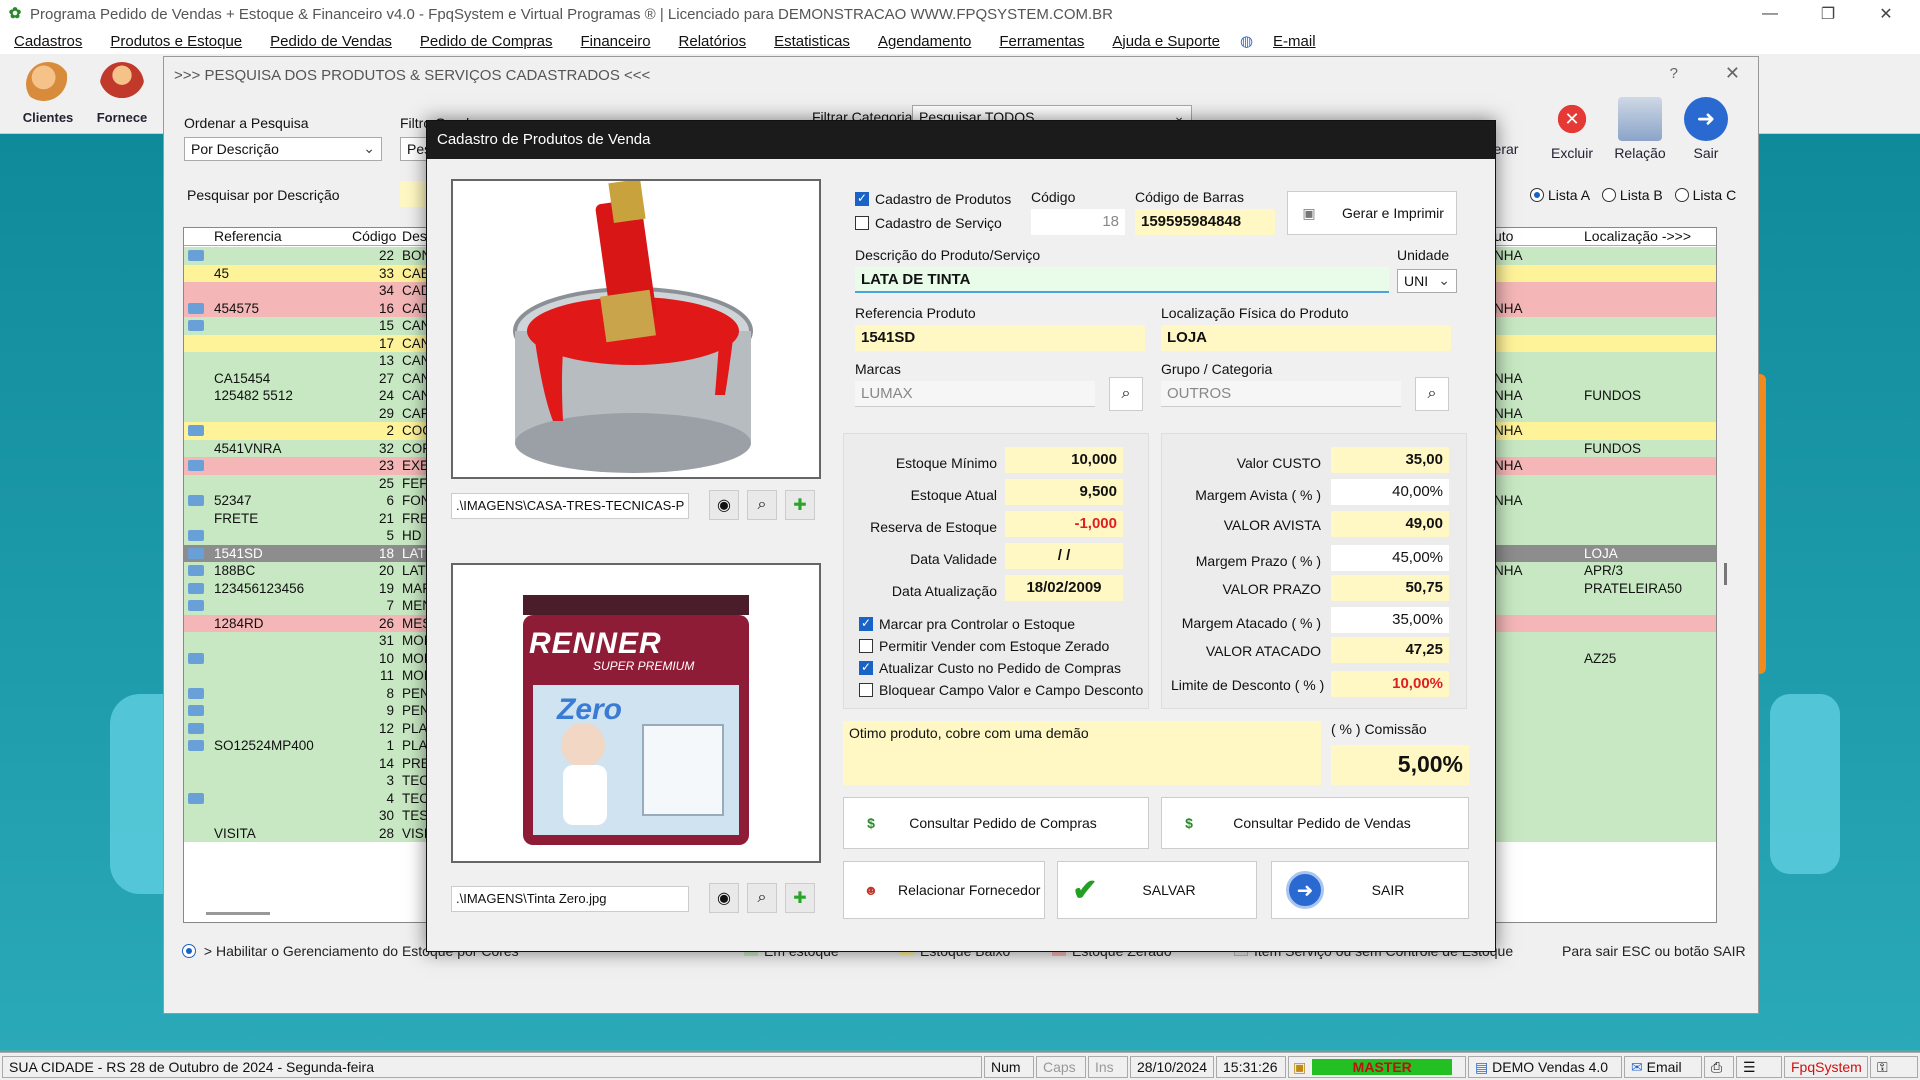 The image size is (1920, 1080). I want to click on lista-c-radio: Lista C, so click(1705, 195).